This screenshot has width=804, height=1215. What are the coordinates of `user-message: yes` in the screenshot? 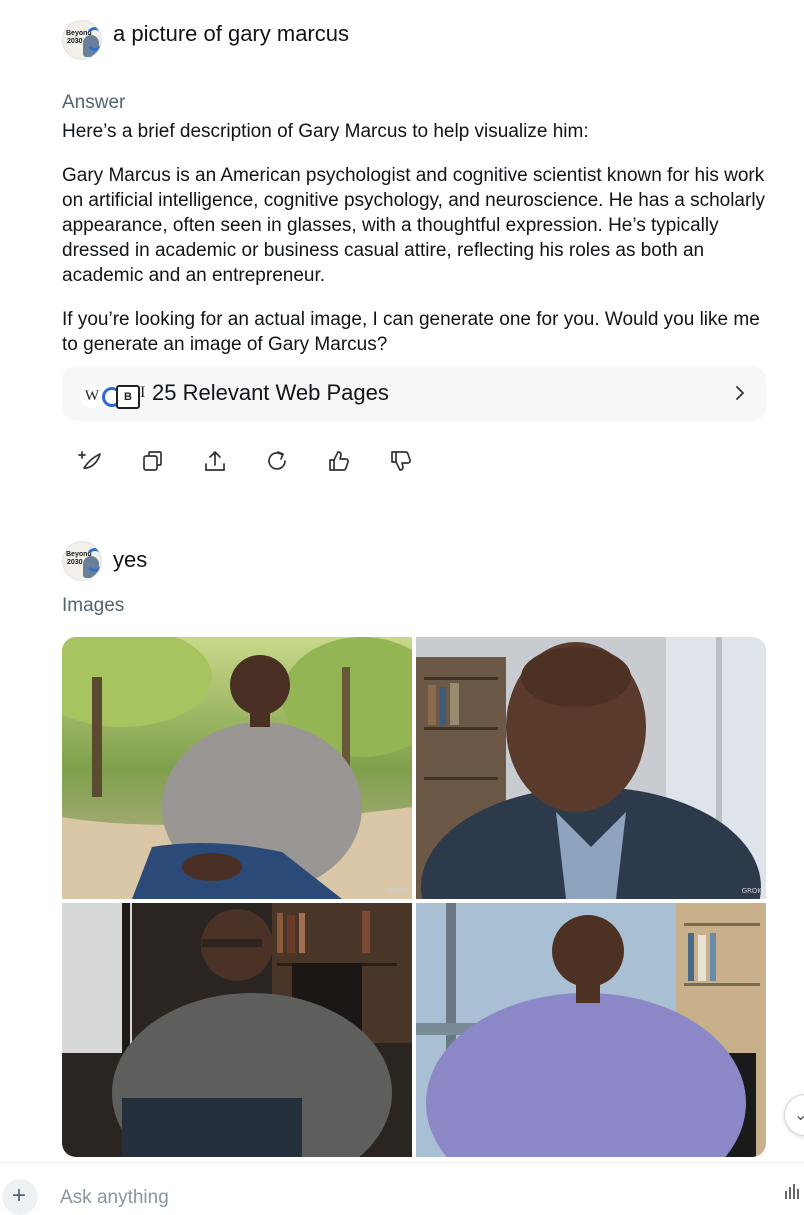 It's located at (130, 559).